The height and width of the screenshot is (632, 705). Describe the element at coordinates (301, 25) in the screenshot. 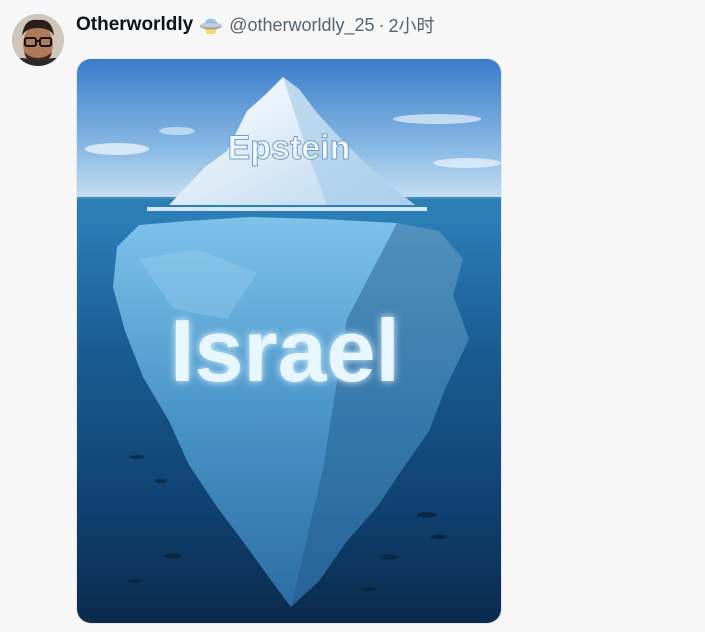

I see `author-handle: @otherworldly_25` at that location.